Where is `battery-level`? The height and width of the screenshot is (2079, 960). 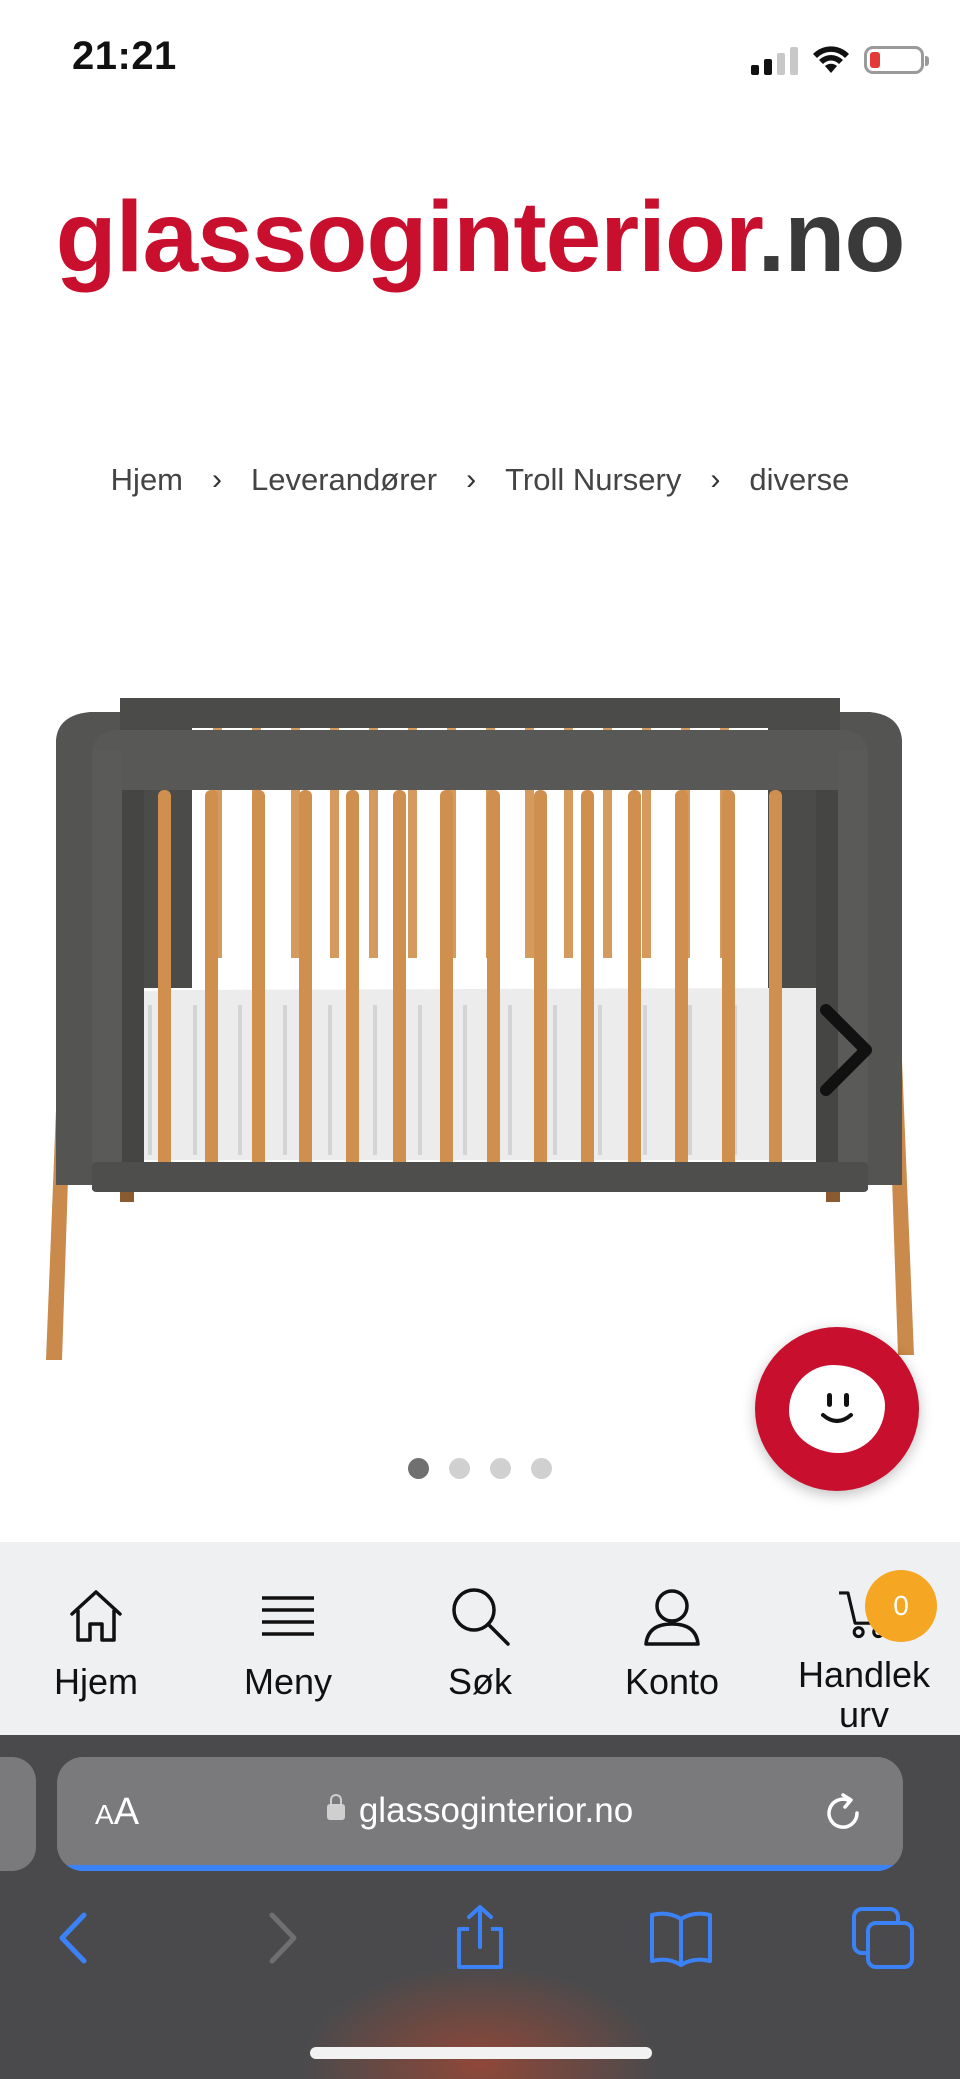
battery-level is located at coordinates (875, 60).